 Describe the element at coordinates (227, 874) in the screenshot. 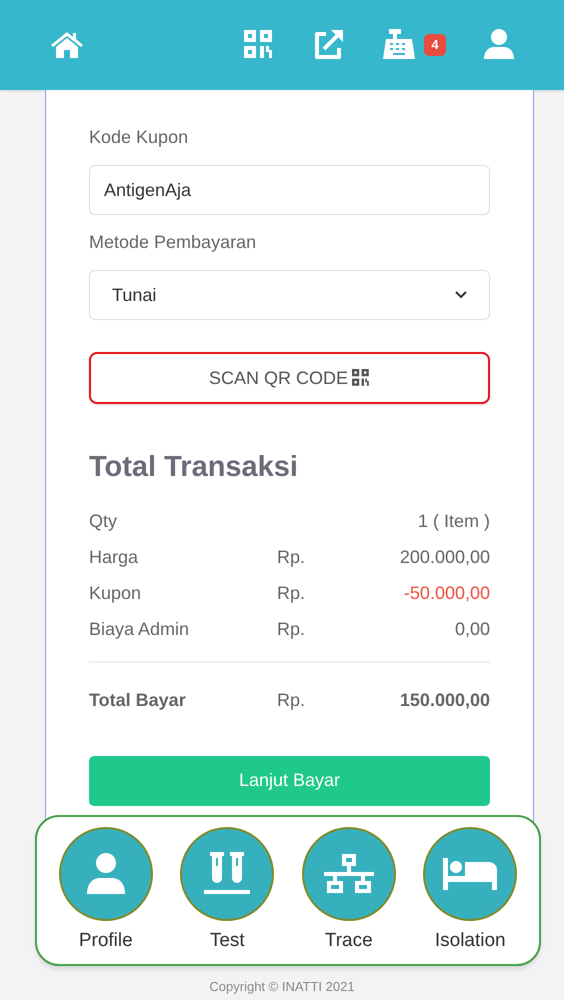

I see `test-tubes-icon` at that location.